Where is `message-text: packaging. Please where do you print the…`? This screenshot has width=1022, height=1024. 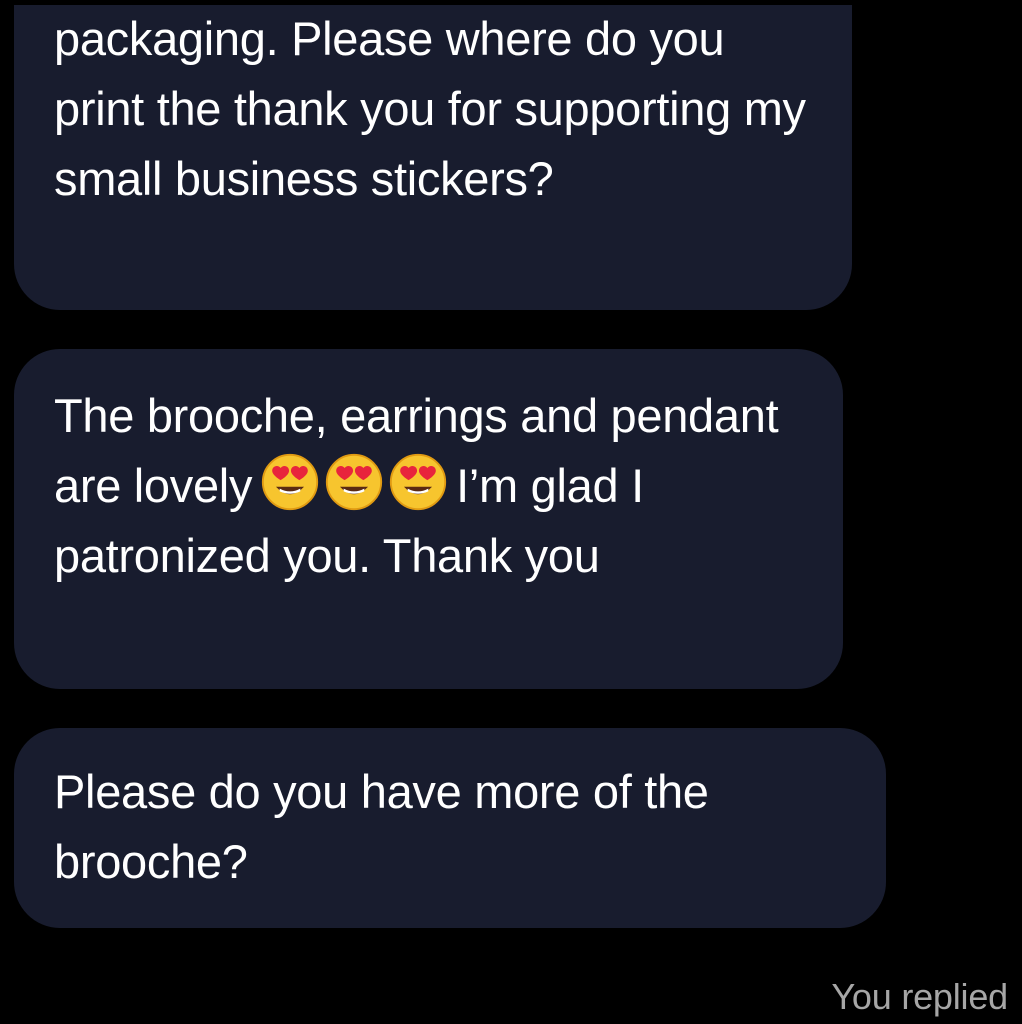 message-text: packaging. Please where do you print the… is located at coordinates (430, 108).